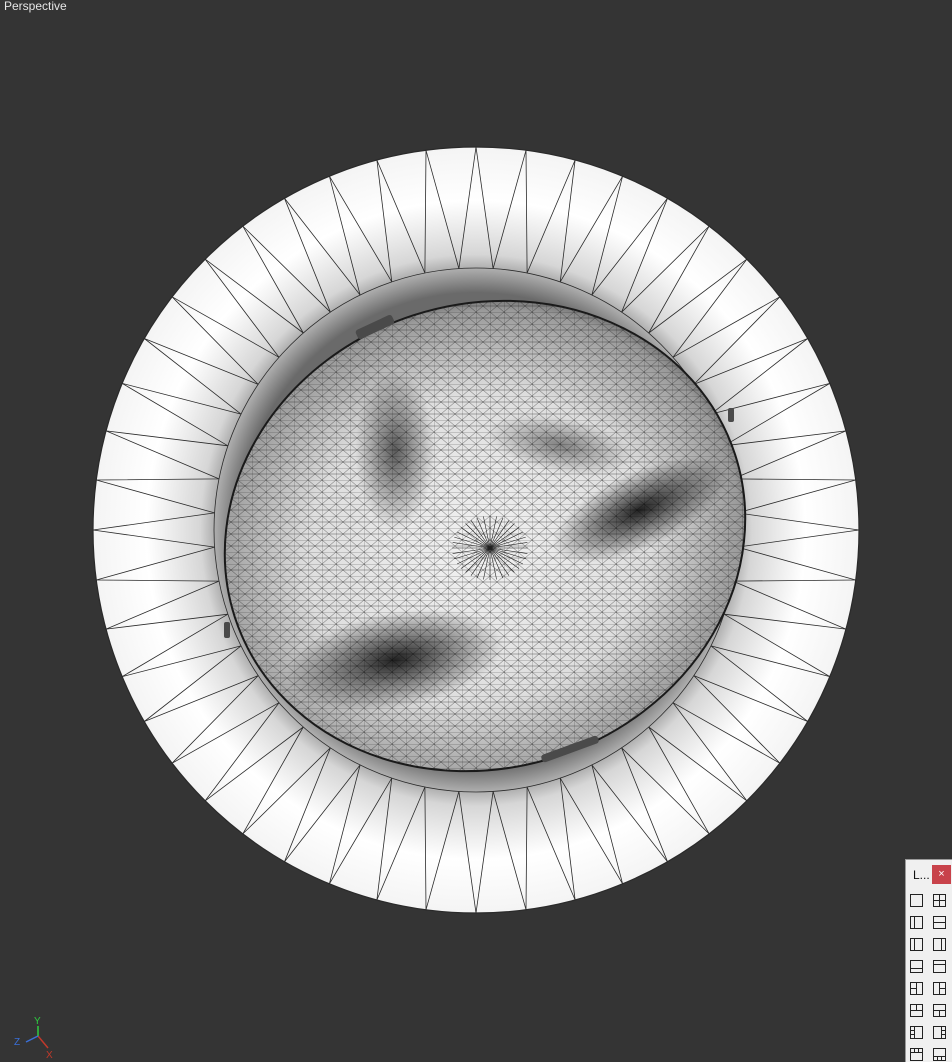  Describe the element at coordinates (928, 960) in the screenshot. I see `layout-panel: L... ×` at that location.